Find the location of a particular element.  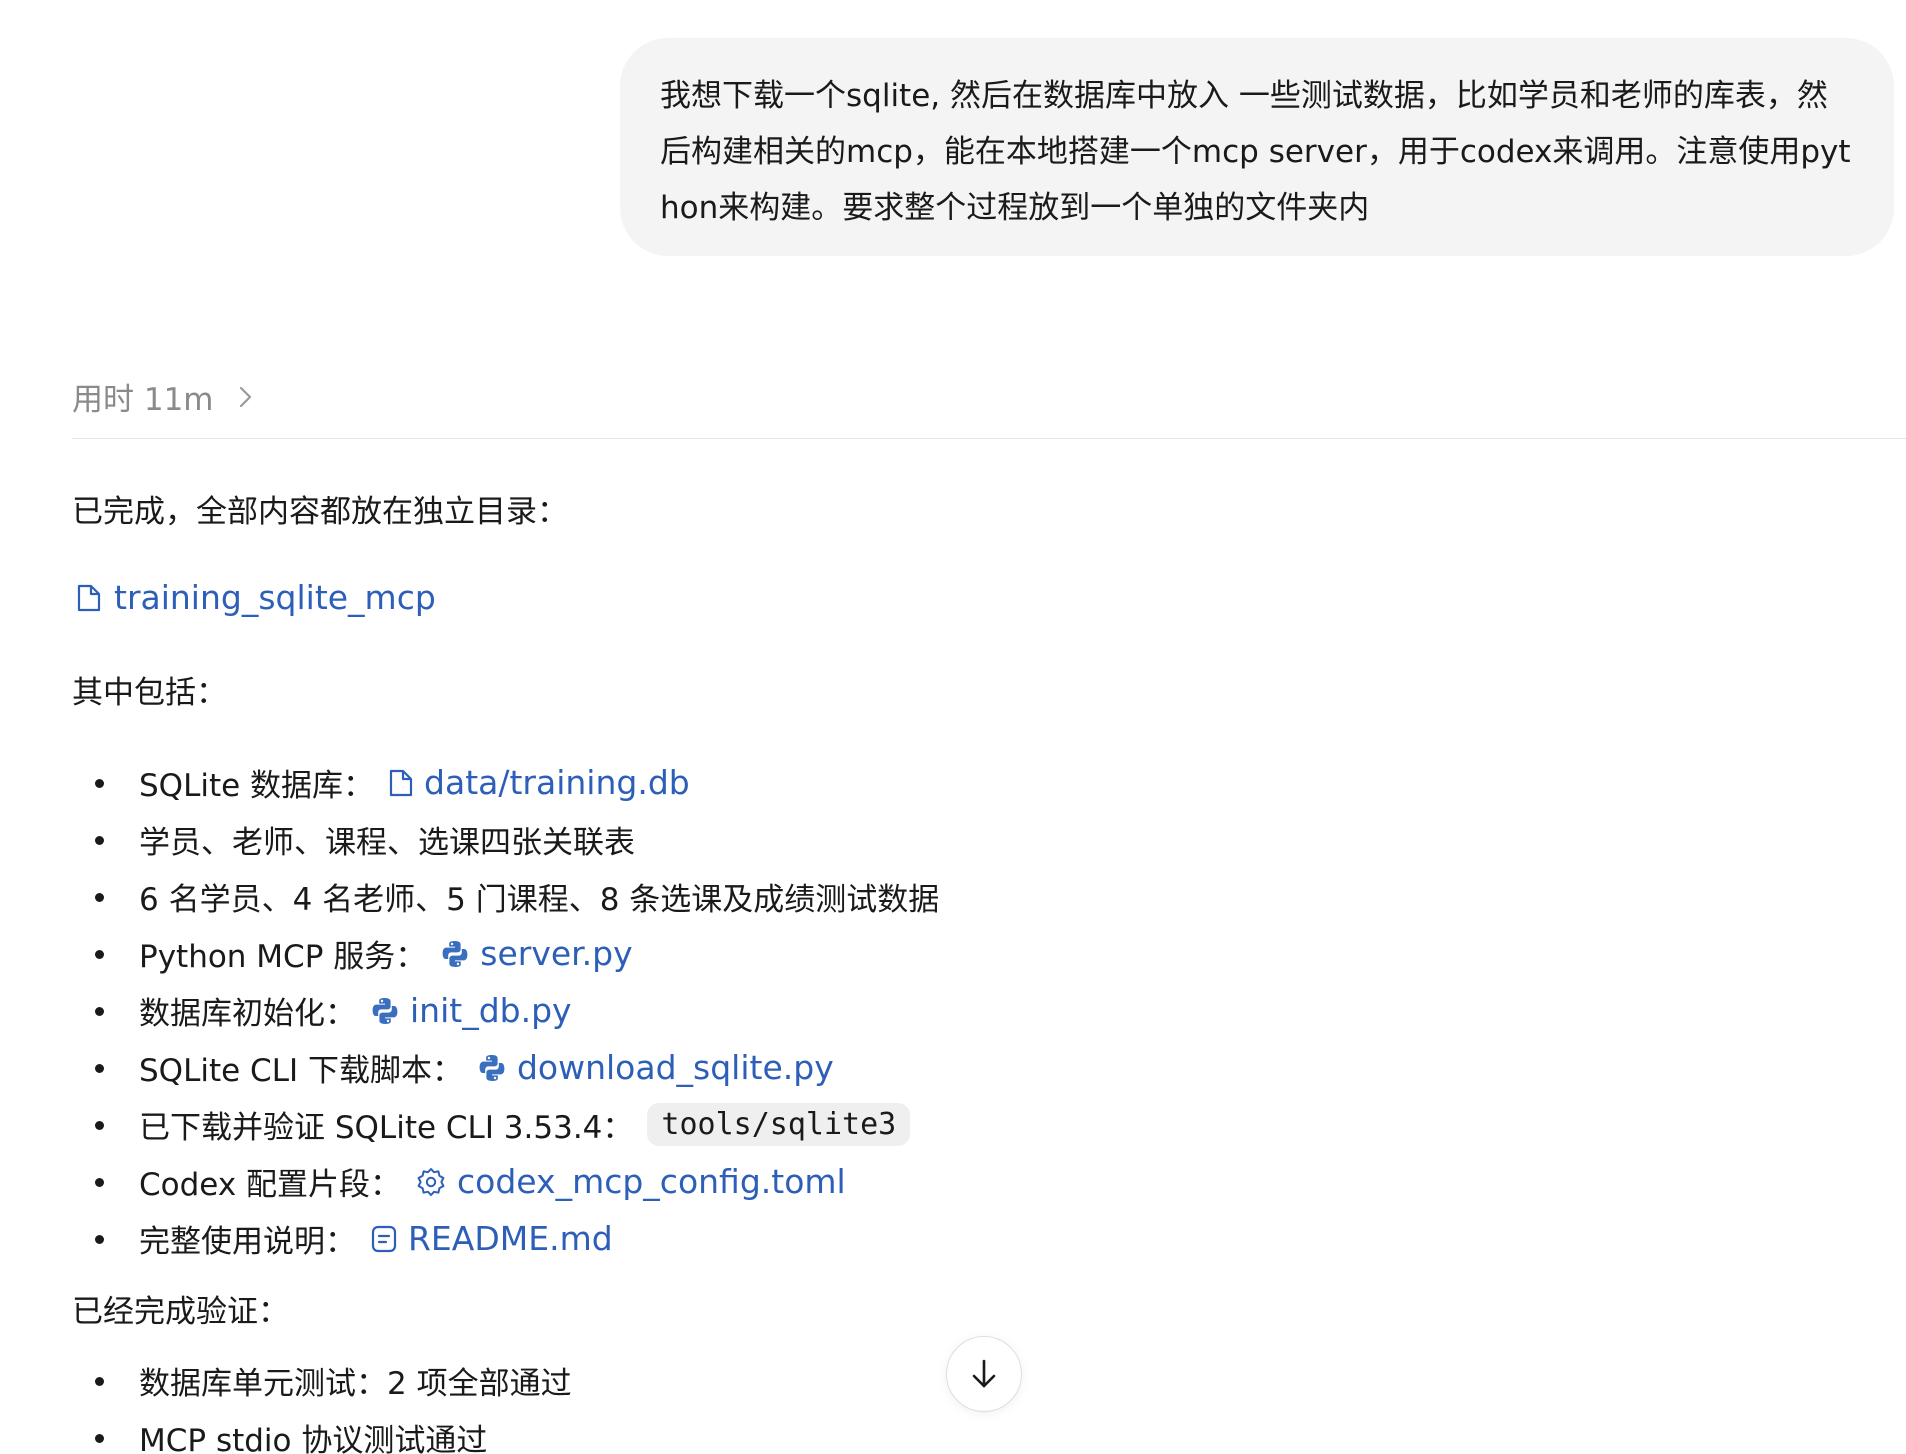

db-file-link: data/training.db is located at coordinates (539, 782).